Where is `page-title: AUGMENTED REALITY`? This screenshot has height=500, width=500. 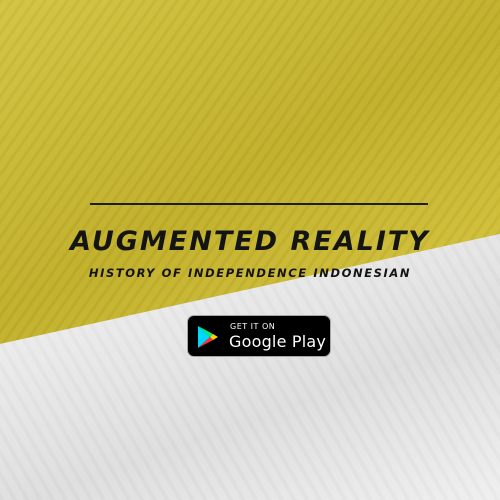
page-title: AUGMENTED REALITY is located at coordinates (250, 241).